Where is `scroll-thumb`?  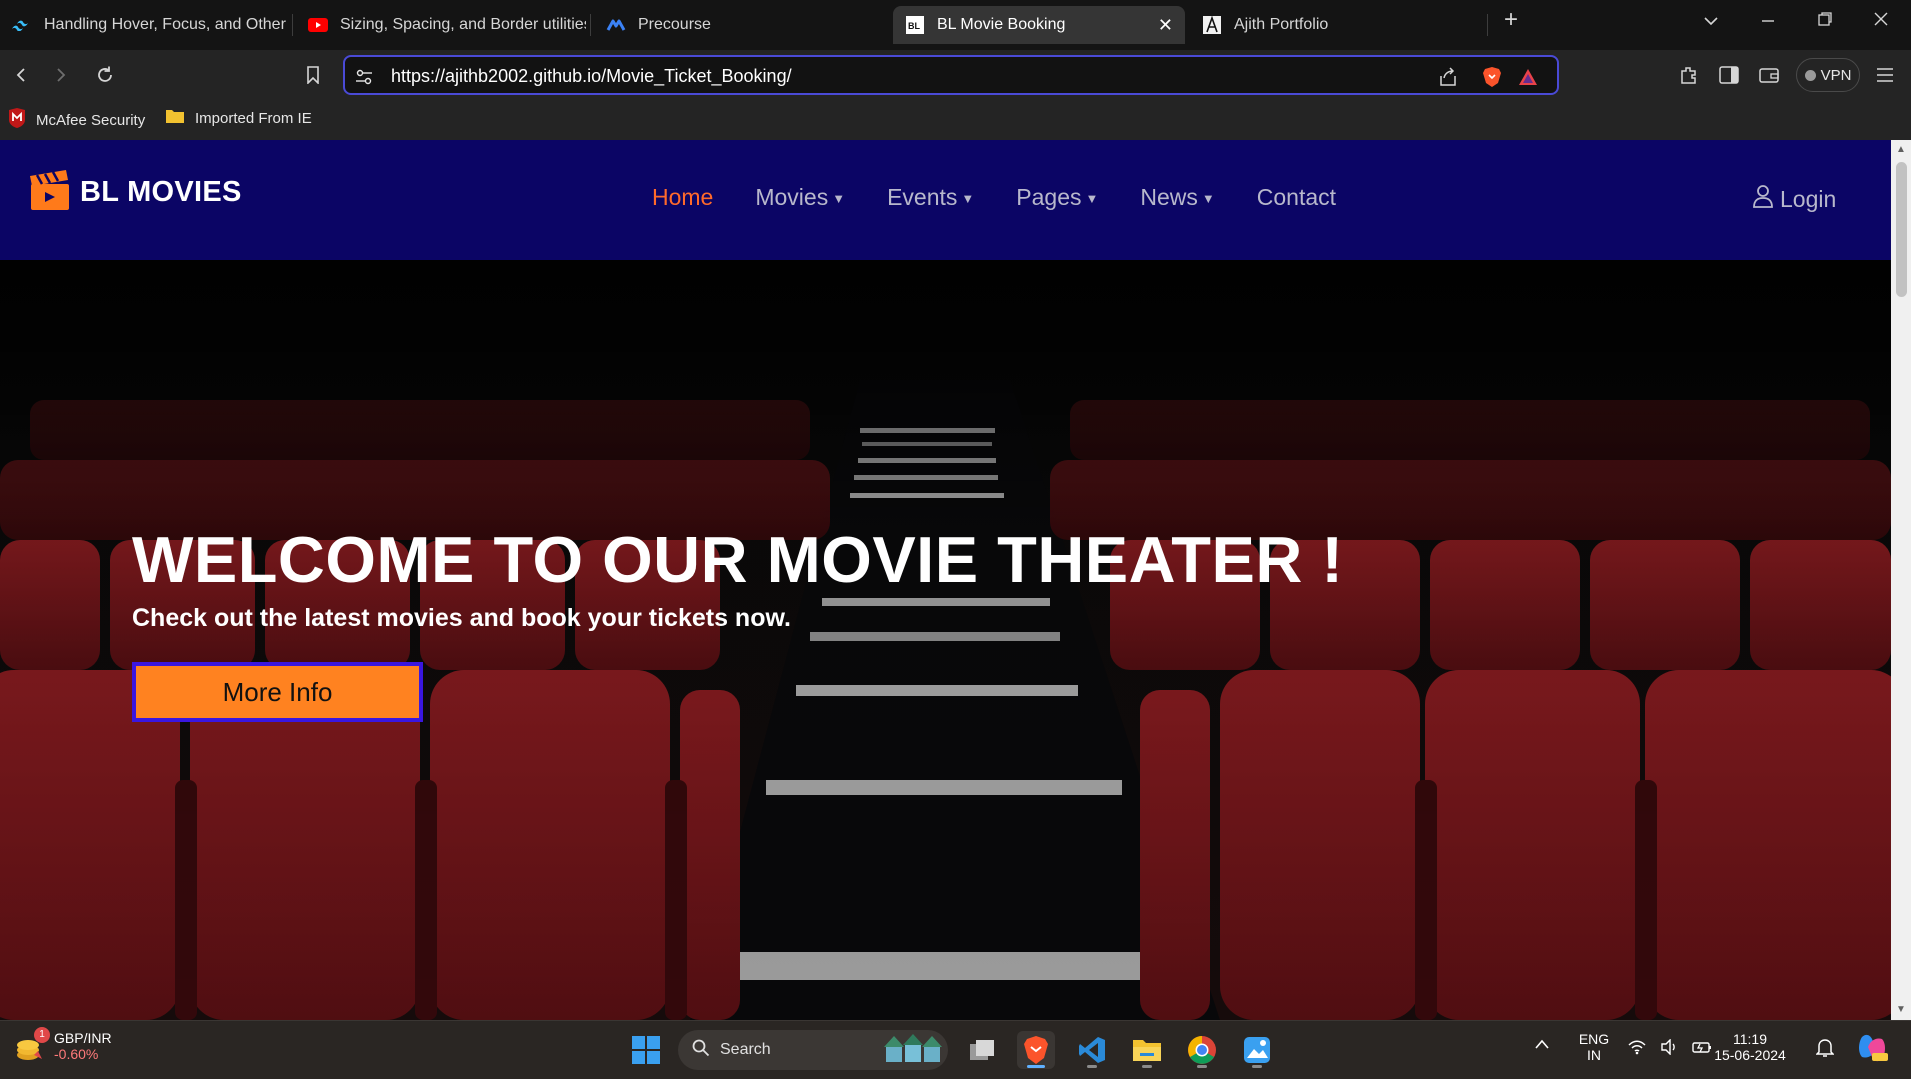 scroll-thumb is located at coordinates (1901, 229).